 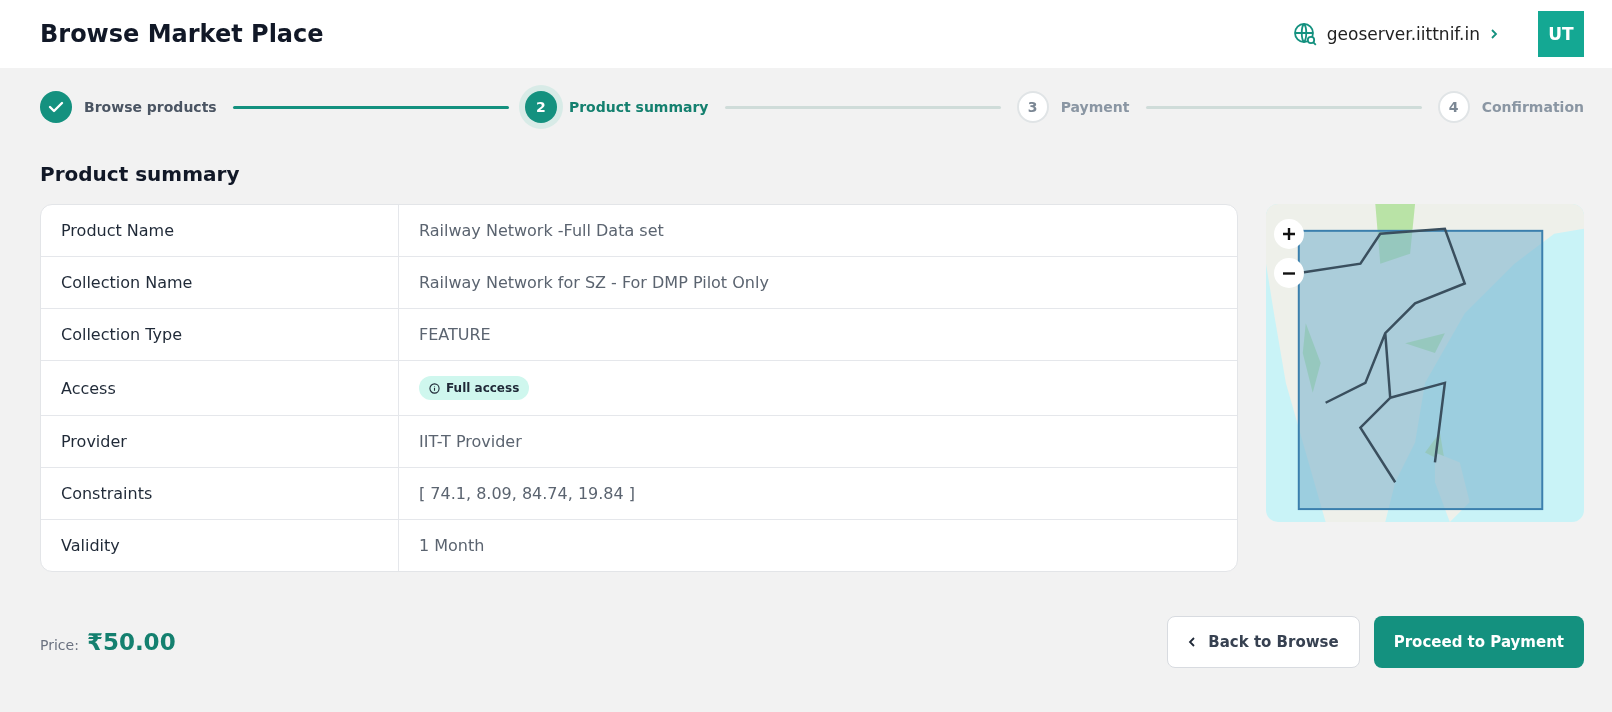 I want to click on table-cell: IIT-T Provider, so click(x=470, y=441).